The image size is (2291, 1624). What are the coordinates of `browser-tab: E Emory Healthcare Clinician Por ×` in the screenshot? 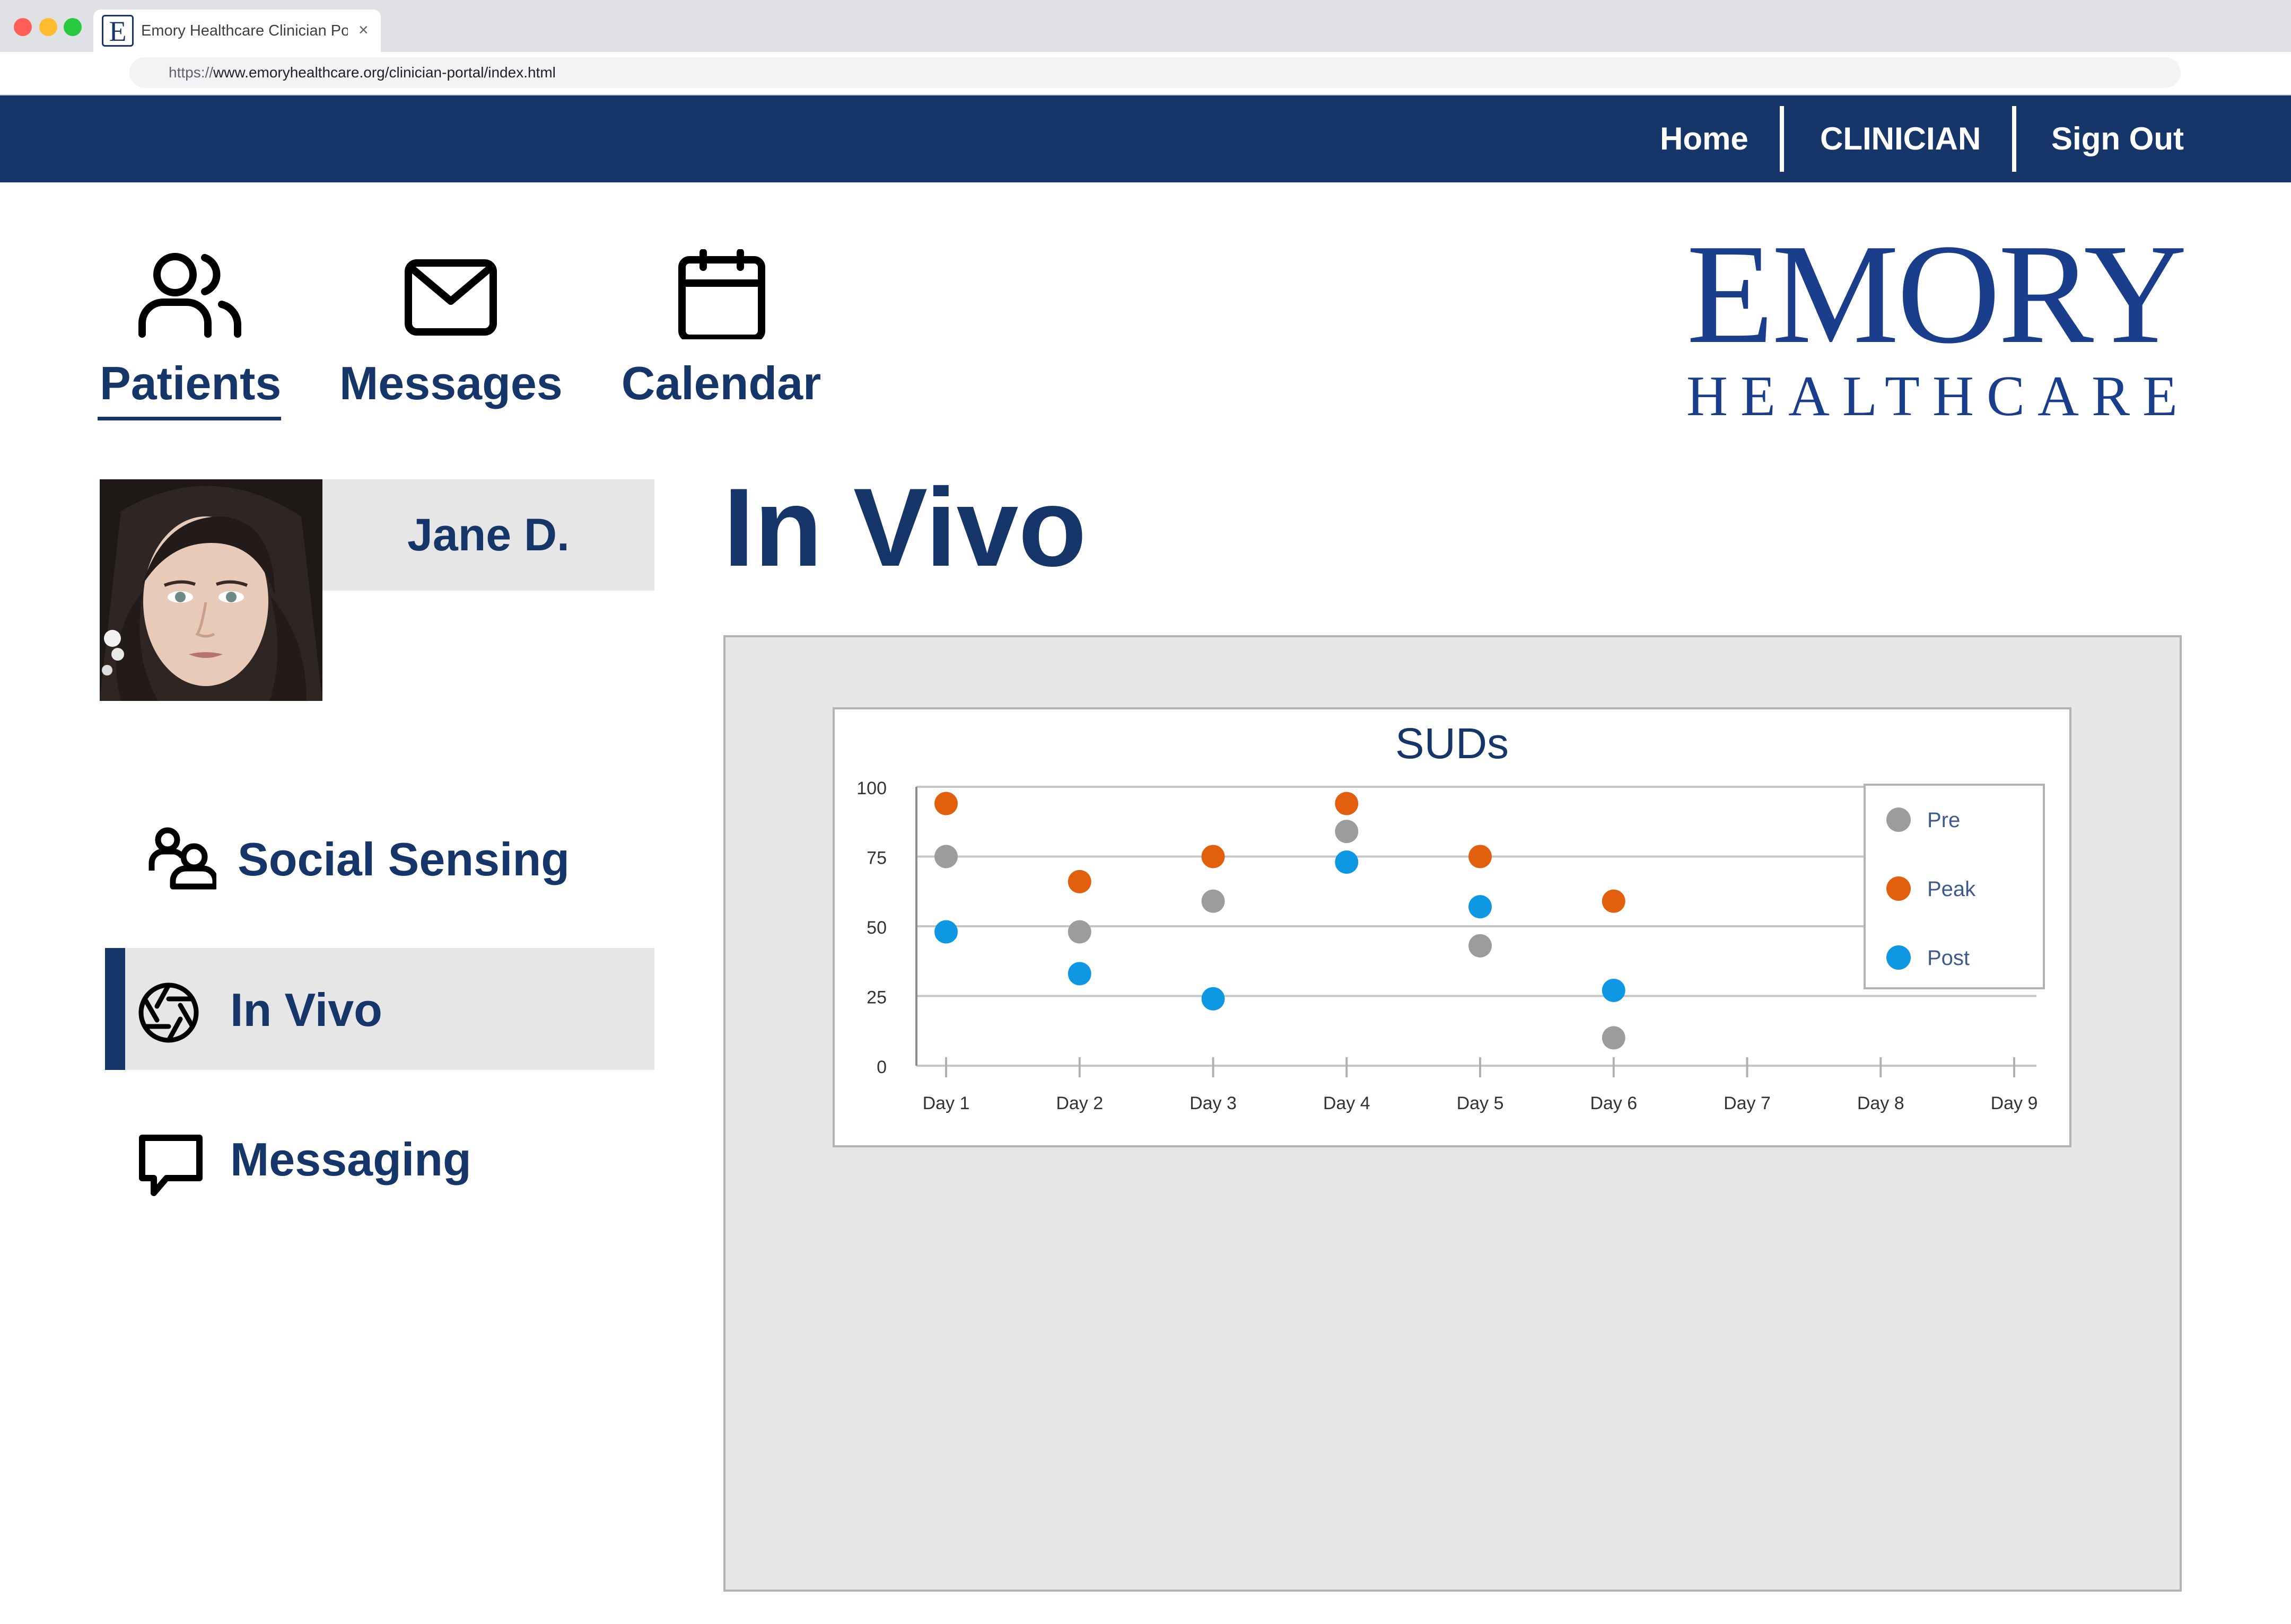 It's located at (237, 31).